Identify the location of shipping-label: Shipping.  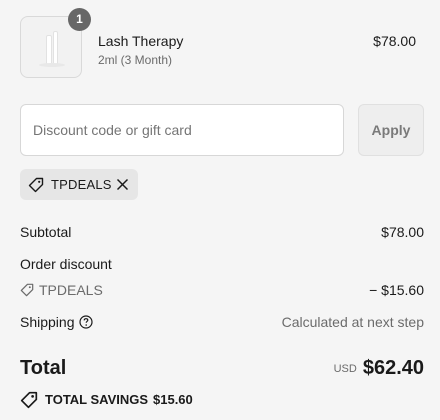
(47, 322).